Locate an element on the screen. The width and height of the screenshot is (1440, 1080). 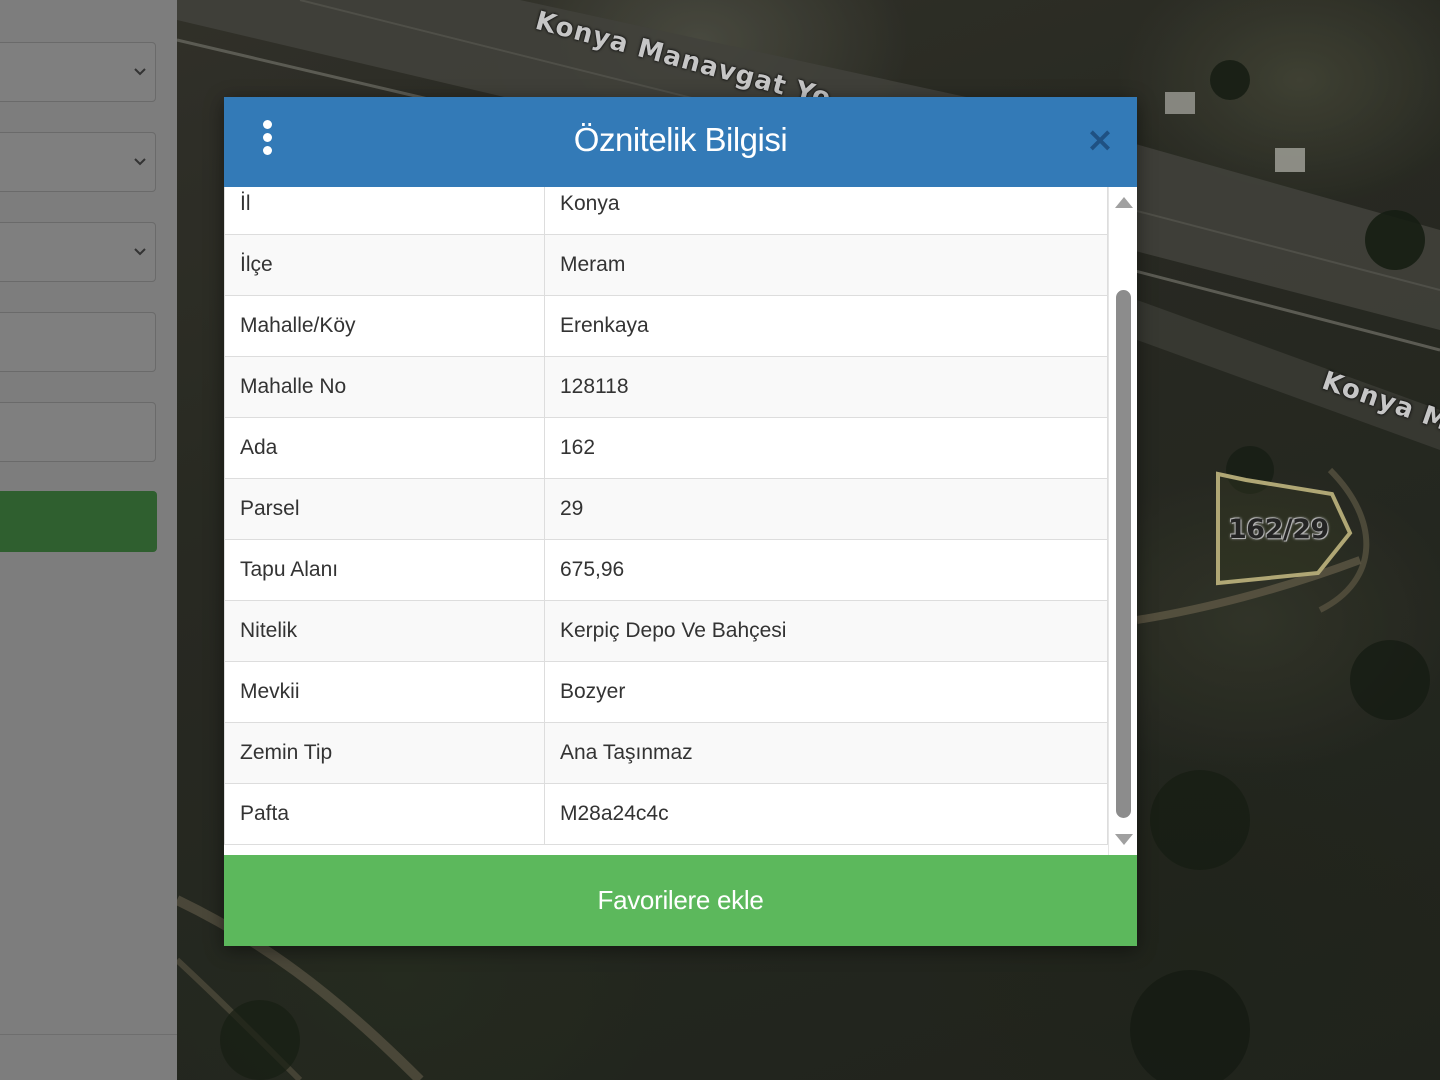
close-icon: × is located at coordinates (1100, 140).